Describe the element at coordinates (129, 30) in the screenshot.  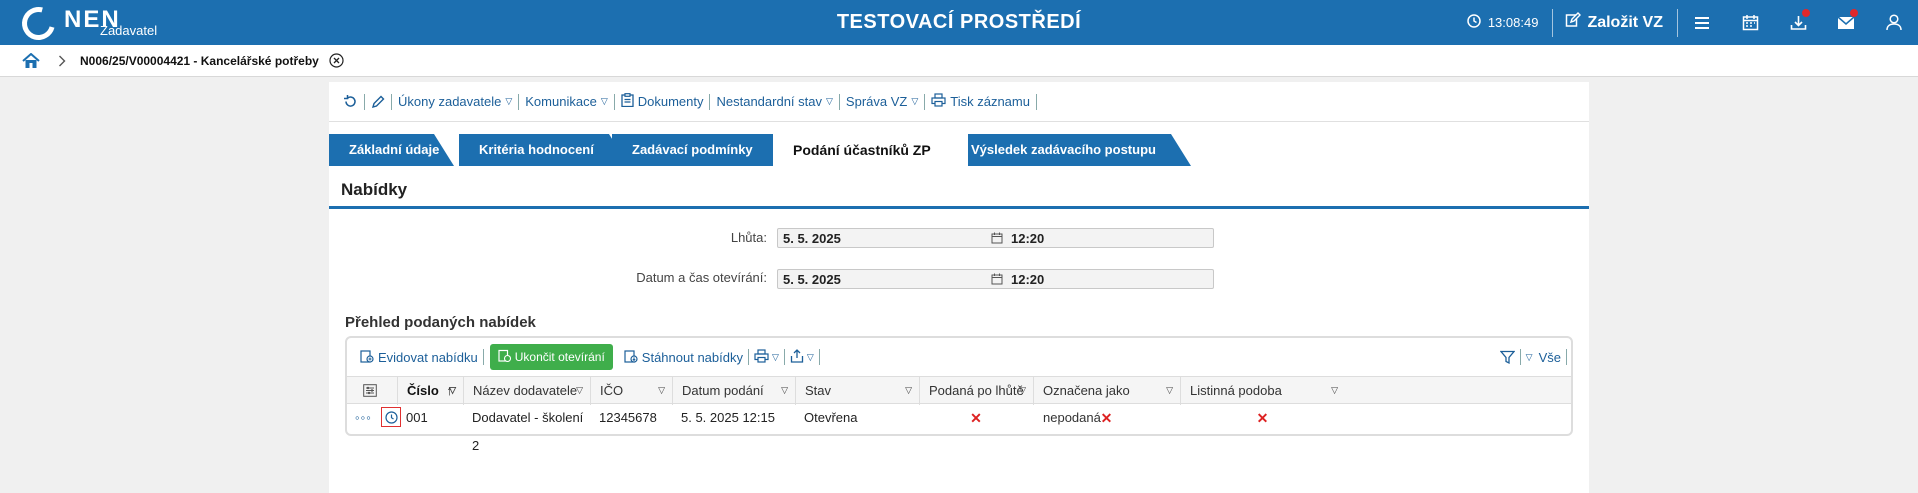
I see `logo-subtitle: Zadavatel` at that location.